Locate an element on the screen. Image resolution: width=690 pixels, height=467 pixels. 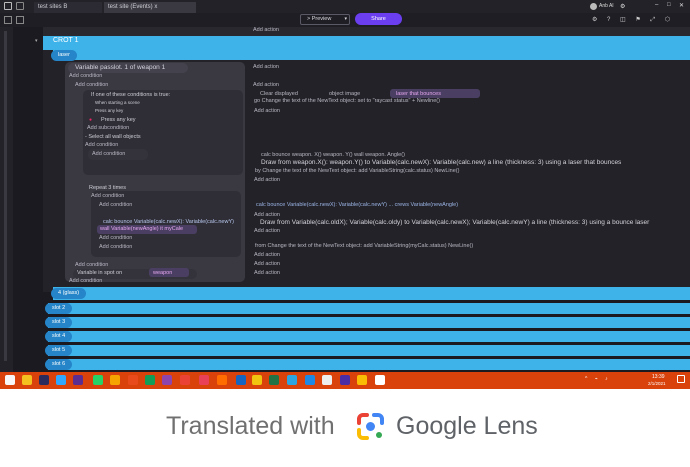
group-glass-bar is located at coordinates (371, 293).